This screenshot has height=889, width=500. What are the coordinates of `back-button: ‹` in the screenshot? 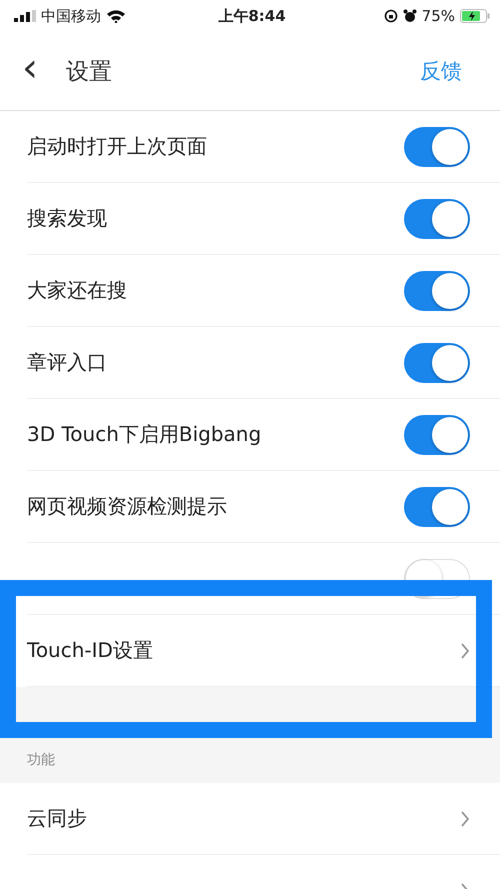 It's located at (30, 68).